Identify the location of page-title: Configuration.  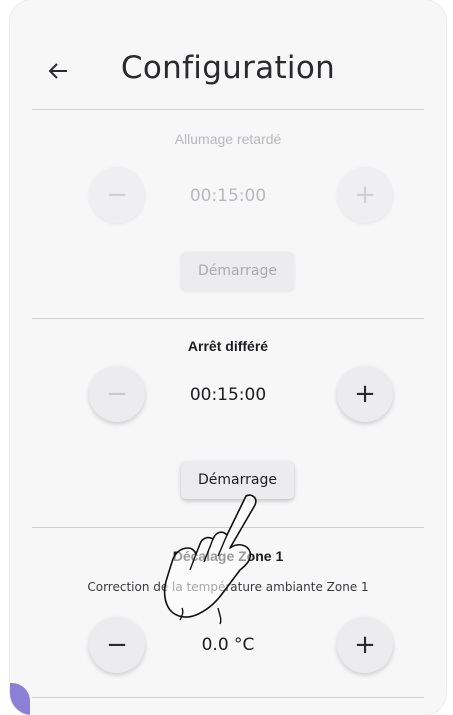
(228, 68).